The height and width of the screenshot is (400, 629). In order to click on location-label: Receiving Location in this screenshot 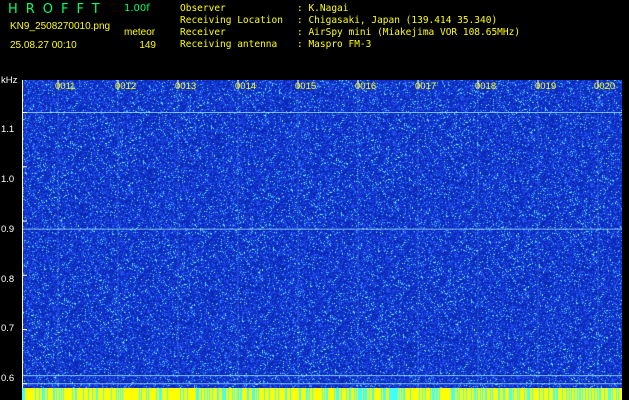, I will do `click(231, 20)`.